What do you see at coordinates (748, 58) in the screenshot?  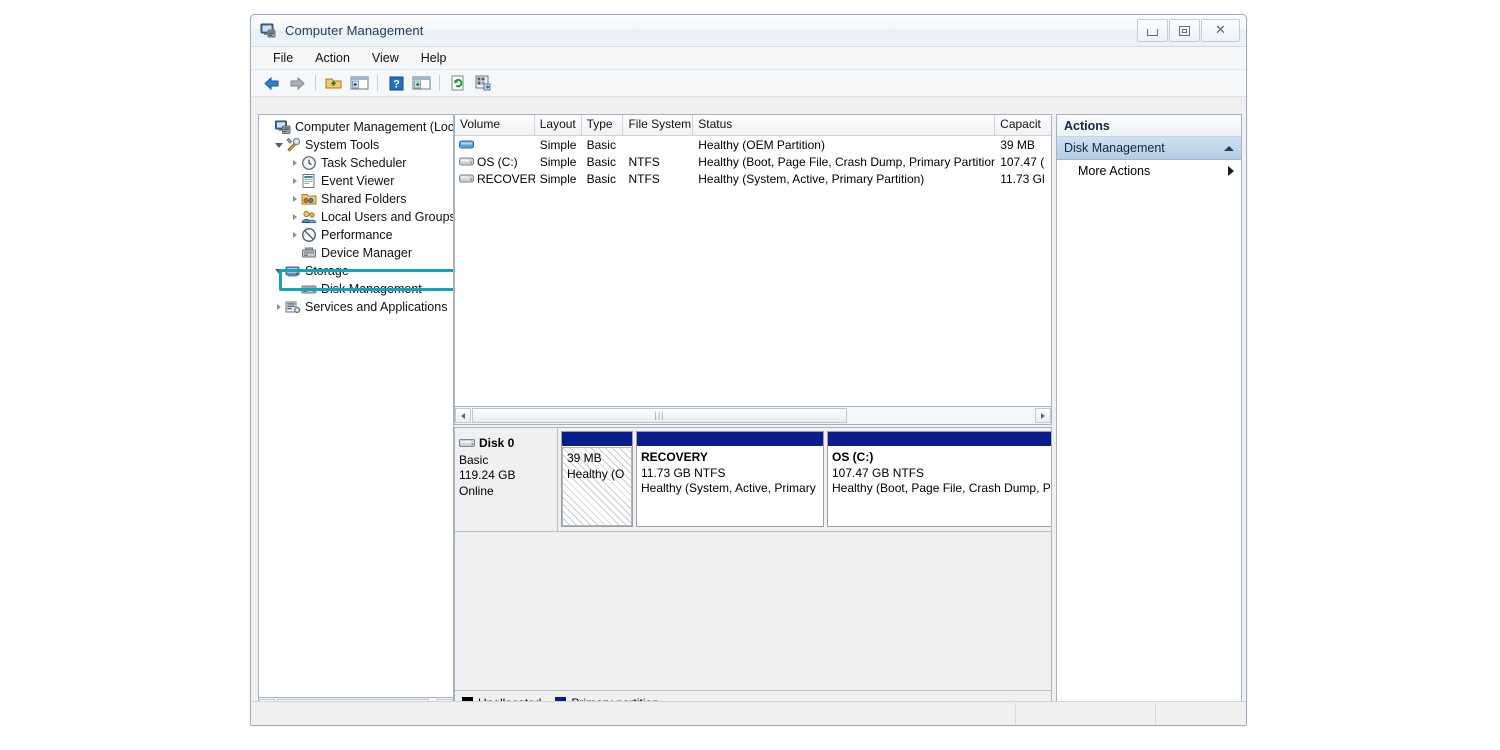 I see `menu-bar: File Action View Help` at bounding box center [748, 58].